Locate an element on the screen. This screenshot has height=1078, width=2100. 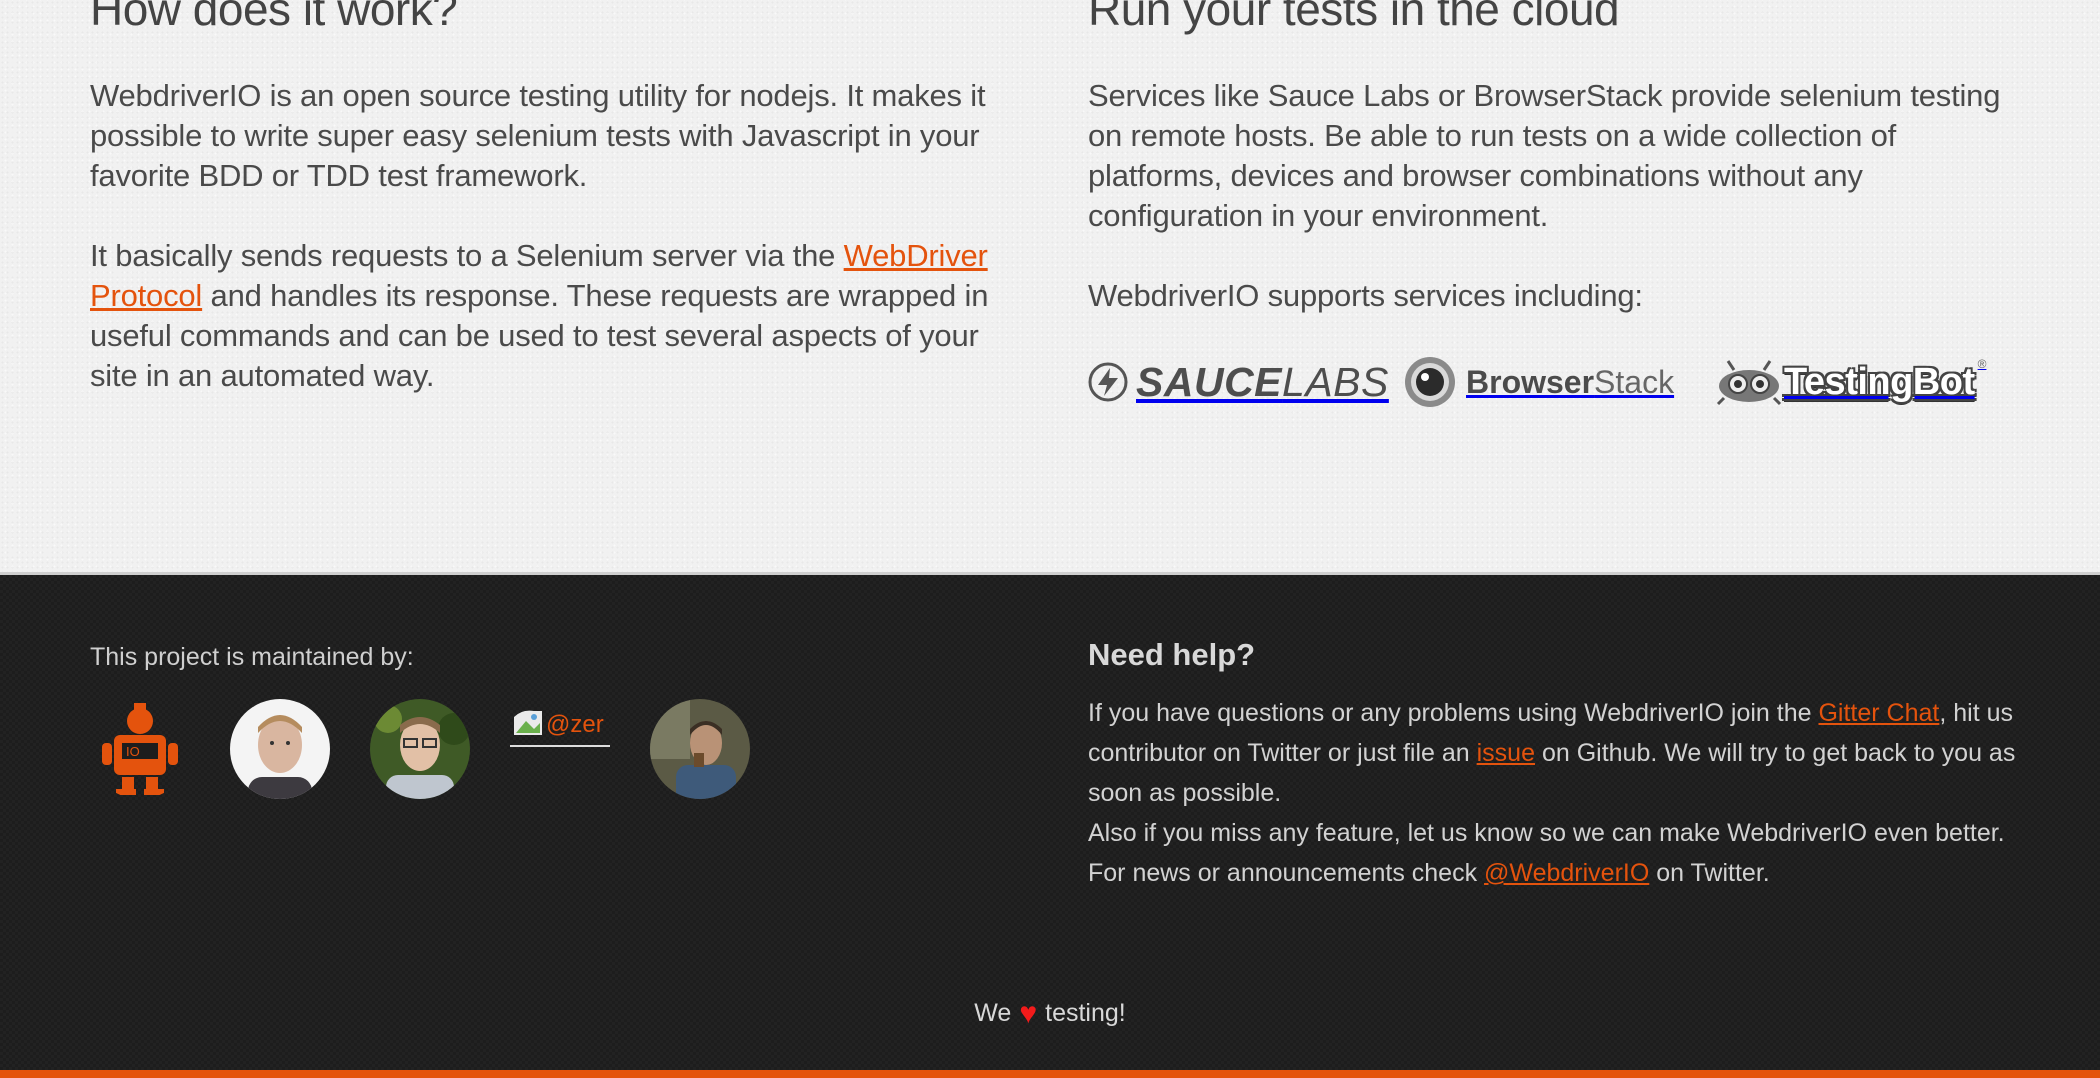
how-it-works-title: How does it work? is located at coordinates (274, 17).